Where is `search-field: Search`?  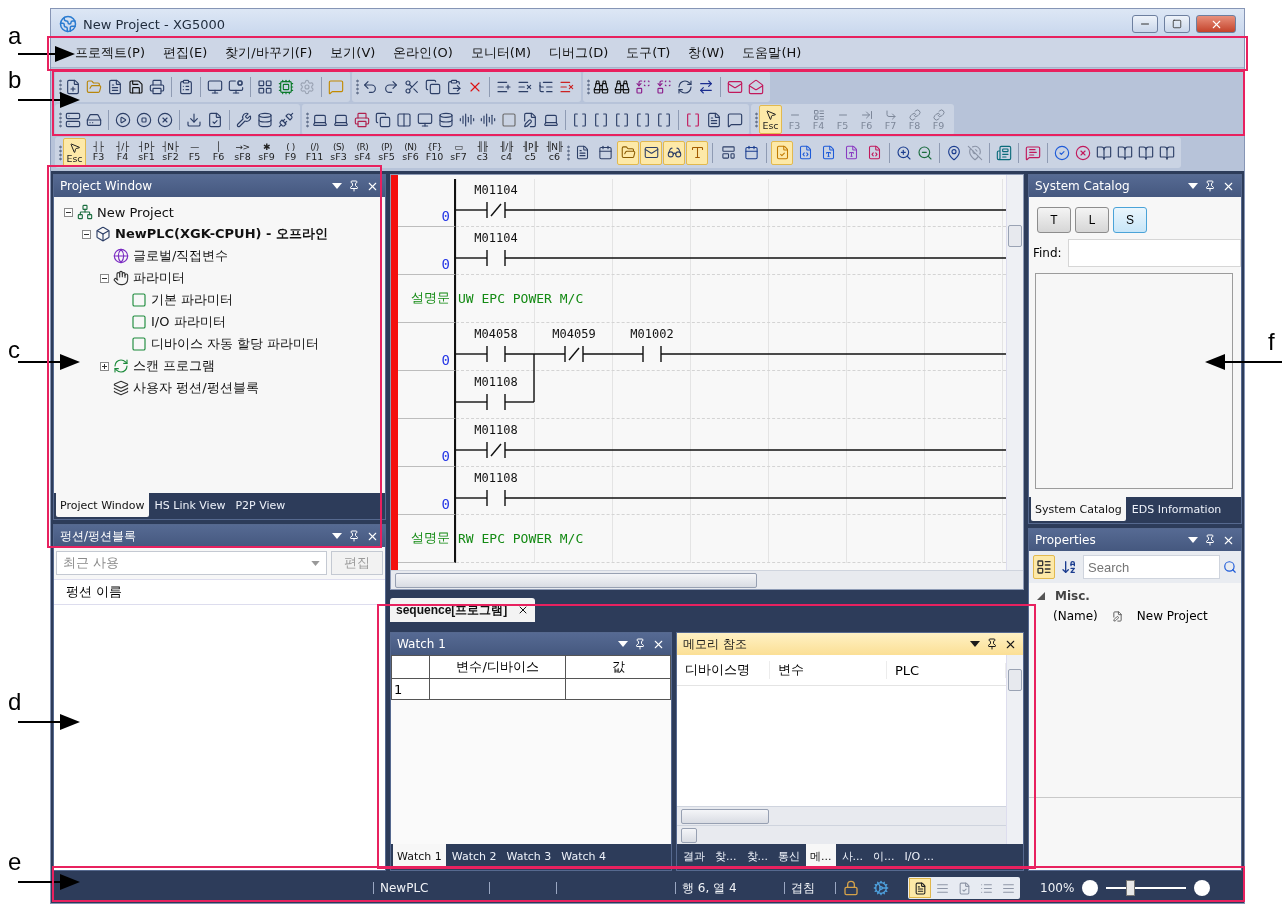 search-field: Search is located at coordinates (1151, 567).